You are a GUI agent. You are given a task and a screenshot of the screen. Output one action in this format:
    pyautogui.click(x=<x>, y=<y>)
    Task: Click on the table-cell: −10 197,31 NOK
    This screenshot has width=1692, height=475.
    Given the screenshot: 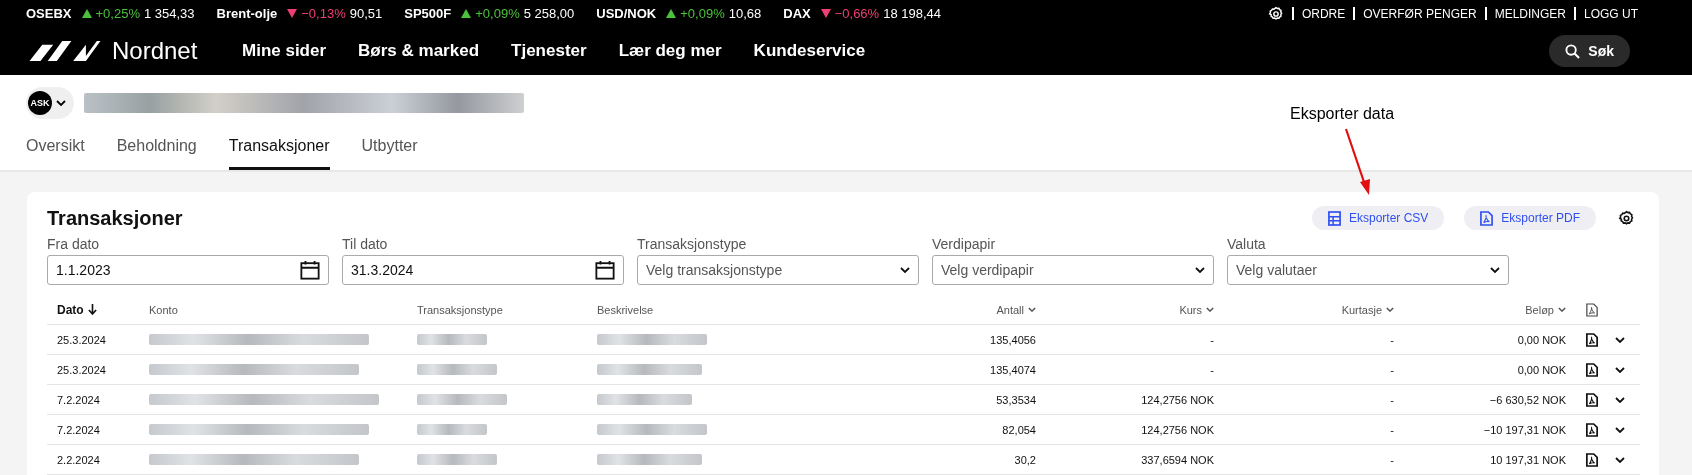 What is the action you would take?
    pyautogui.click(x=1524, y=429)
    